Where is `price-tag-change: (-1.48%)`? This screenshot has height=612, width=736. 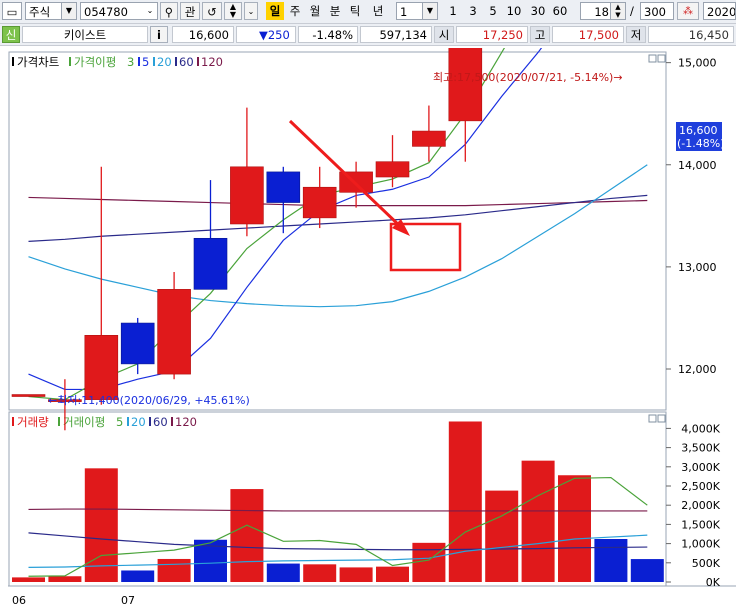 price-tag-change: (-1.48%) is located at coordinates (701, 143).